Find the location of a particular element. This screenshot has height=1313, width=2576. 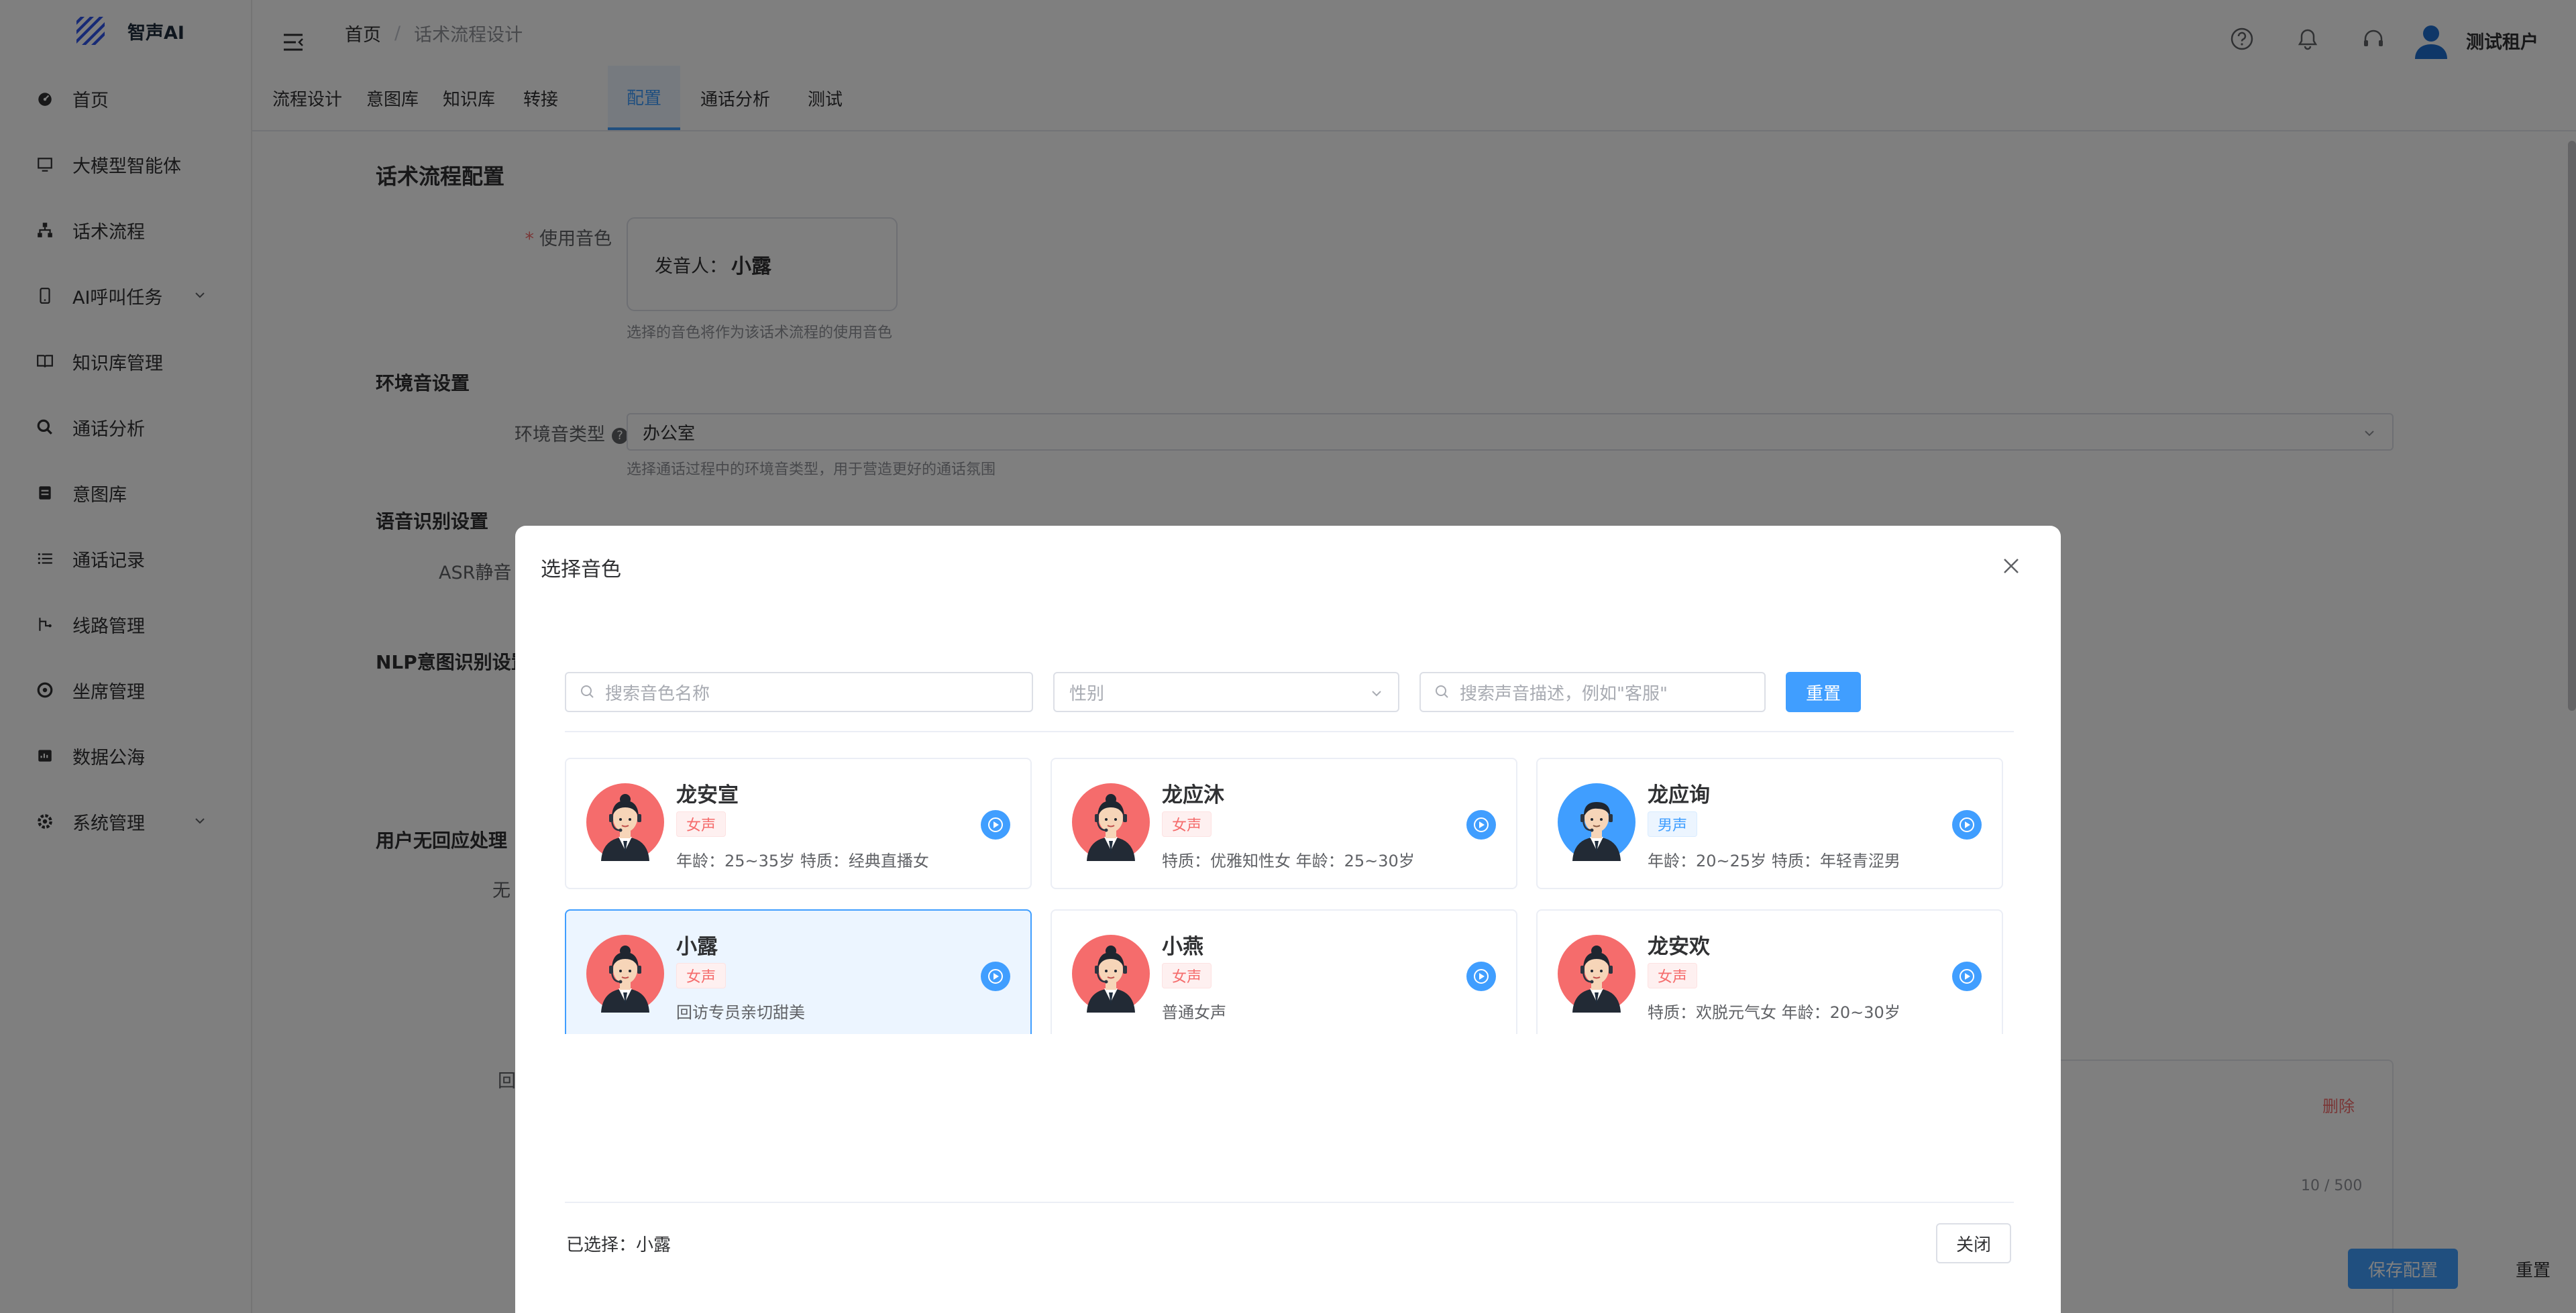

voice-card: 龙安宣女声年龄：25~35岁 特质：经典直播女 is located at coordinates (798, 823).